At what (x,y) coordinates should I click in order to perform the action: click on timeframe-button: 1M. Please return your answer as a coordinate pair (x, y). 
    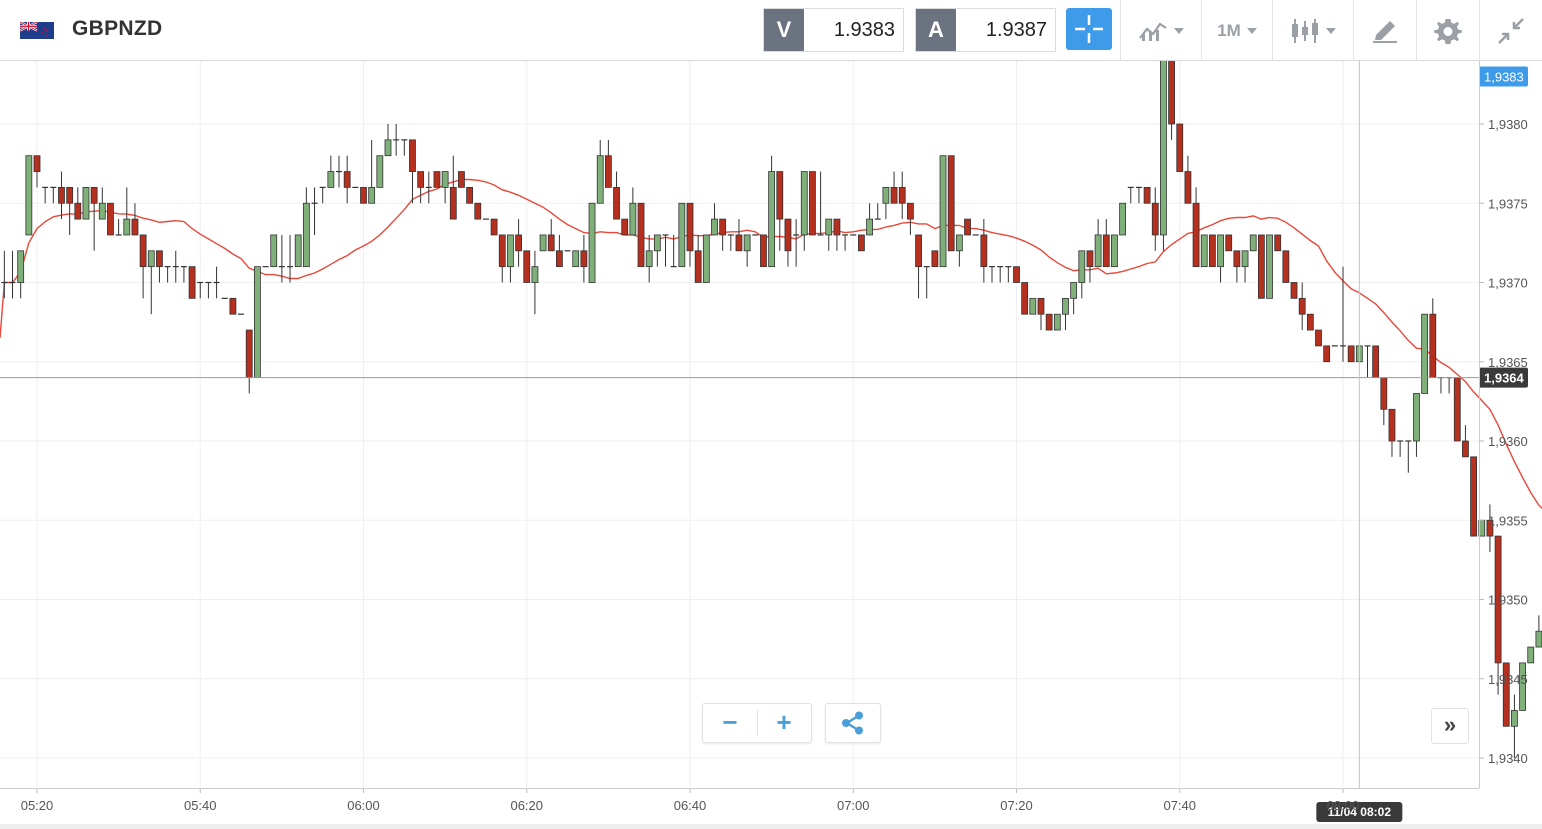
    Looking at the image, I should click on (1236, 30).